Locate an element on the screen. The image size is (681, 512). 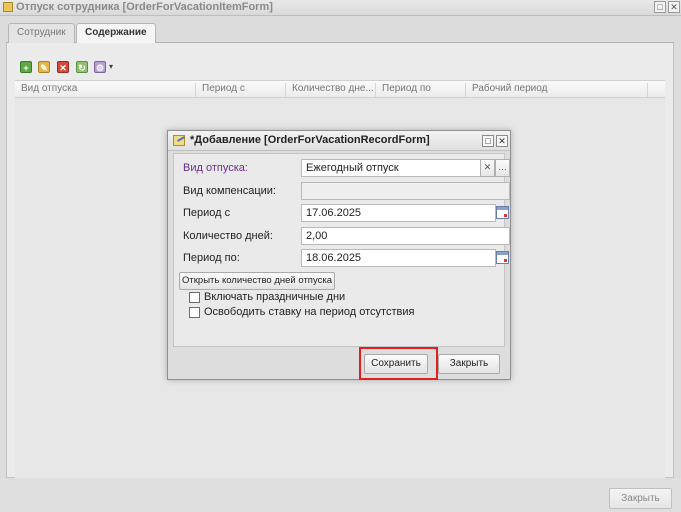
tab-employee: Сотрудник is located at coordinates (41, 33).